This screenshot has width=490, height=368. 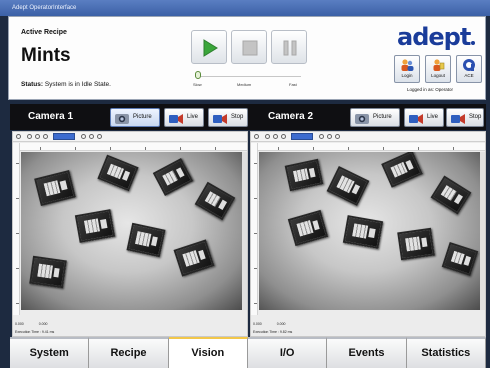 What do you see at coordinates (44, 32) in the screenshot?
I see `active-recipe-label: Active Recipe` at bounding box center [44, 32].